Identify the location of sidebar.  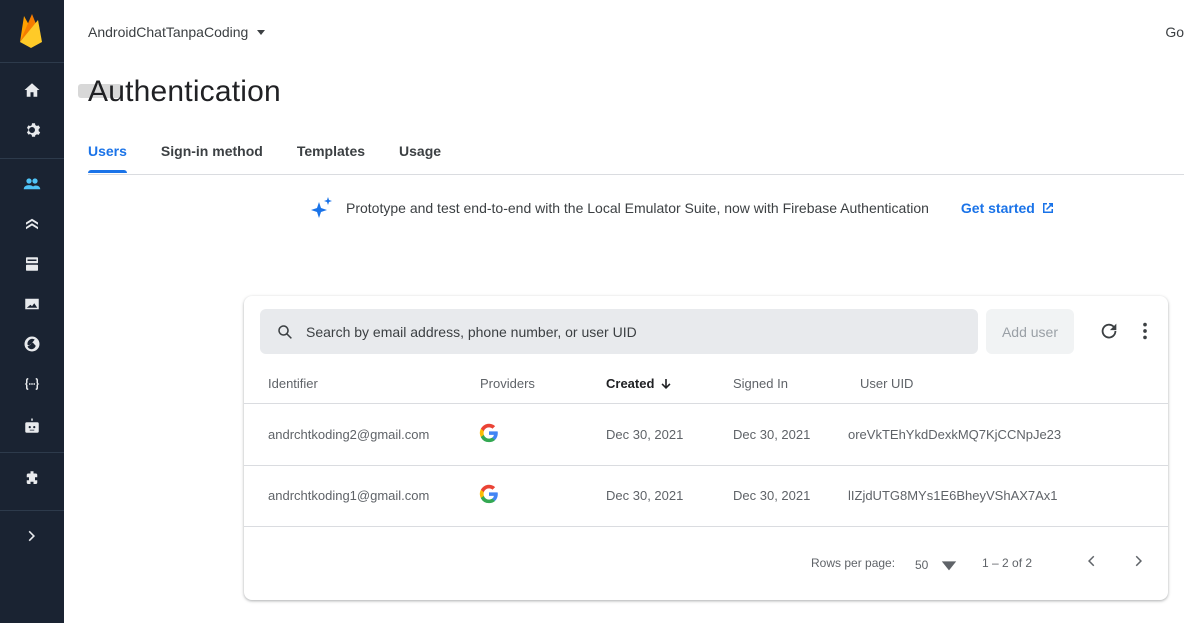
(32, 311).